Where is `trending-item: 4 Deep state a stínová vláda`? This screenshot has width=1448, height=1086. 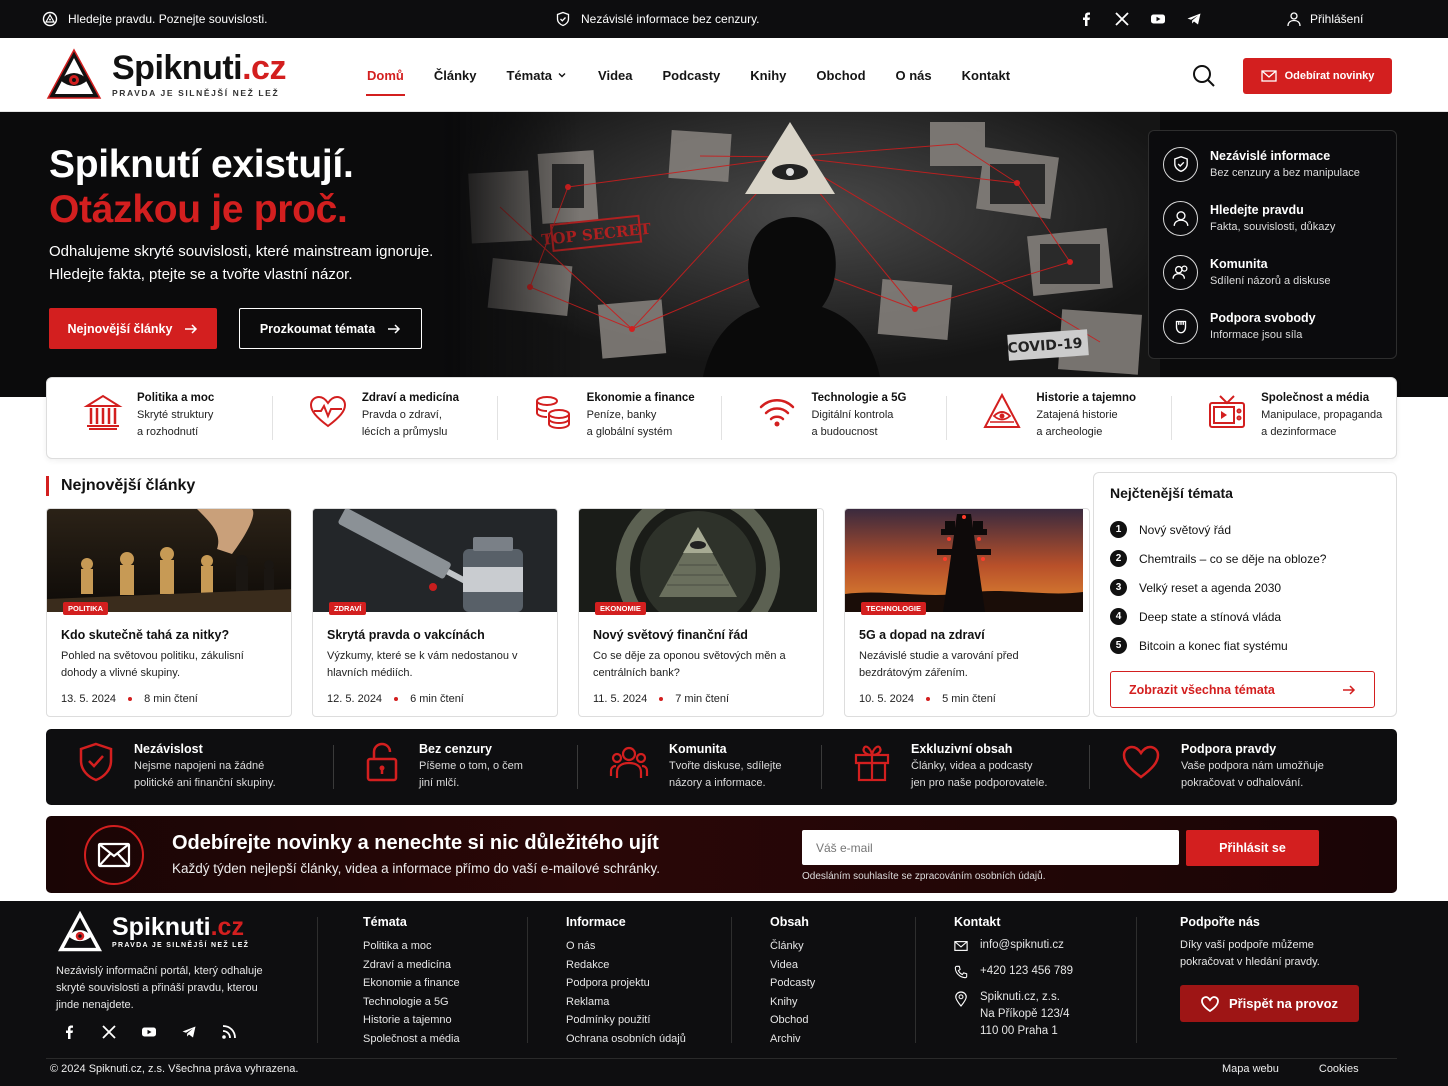 trending-item: 4 Deep state a stínová vláda is located at coordinates (1245, 616).